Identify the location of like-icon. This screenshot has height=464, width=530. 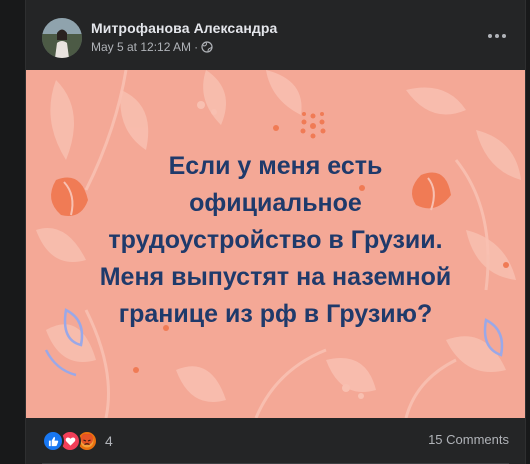
(53, 441).